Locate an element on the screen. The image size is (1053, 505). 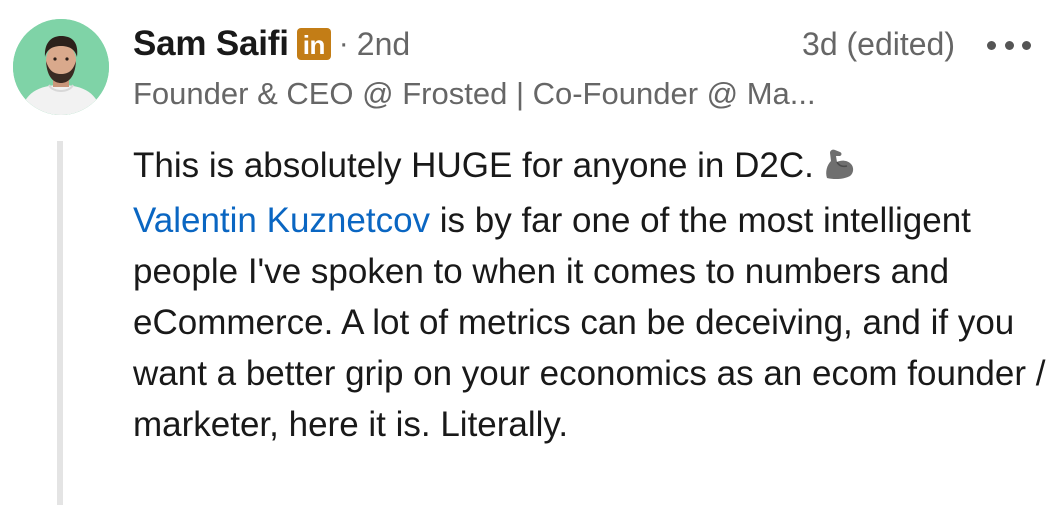
avatar is located at coordinates (61, 67).